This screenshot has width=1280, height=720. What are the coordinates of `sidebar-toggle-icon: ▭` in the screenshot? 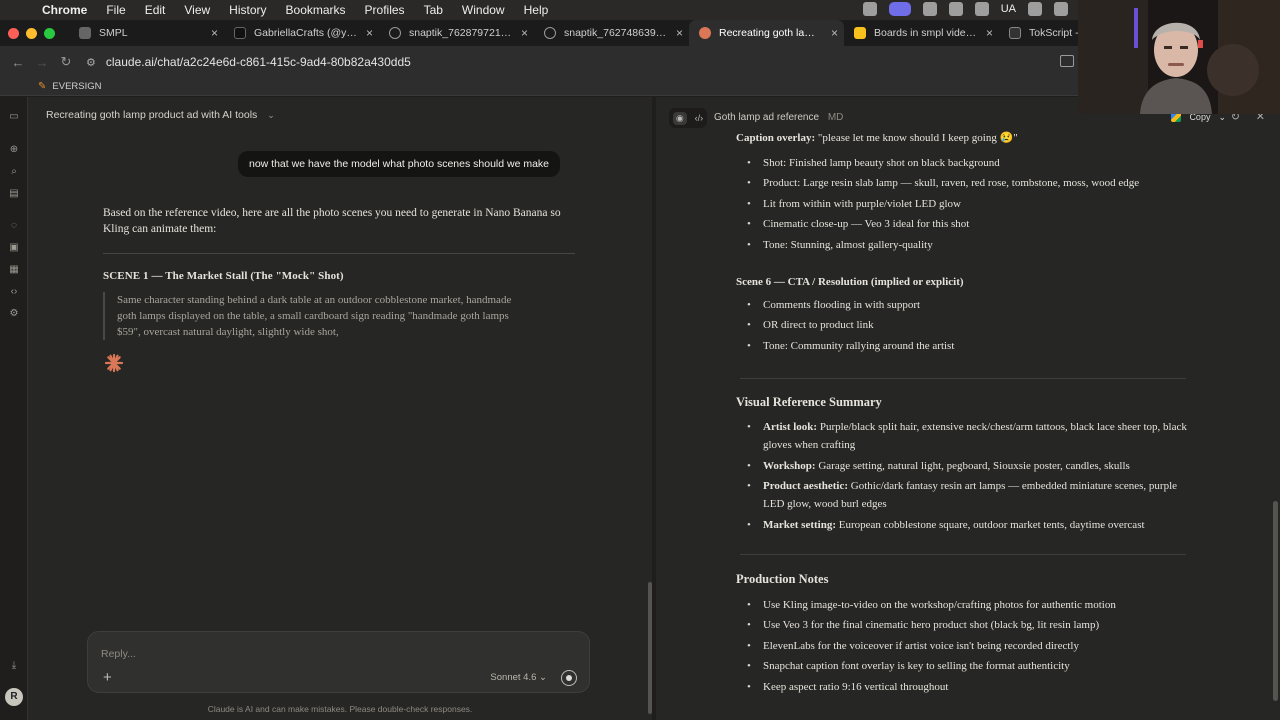 It's located at (14, 116).